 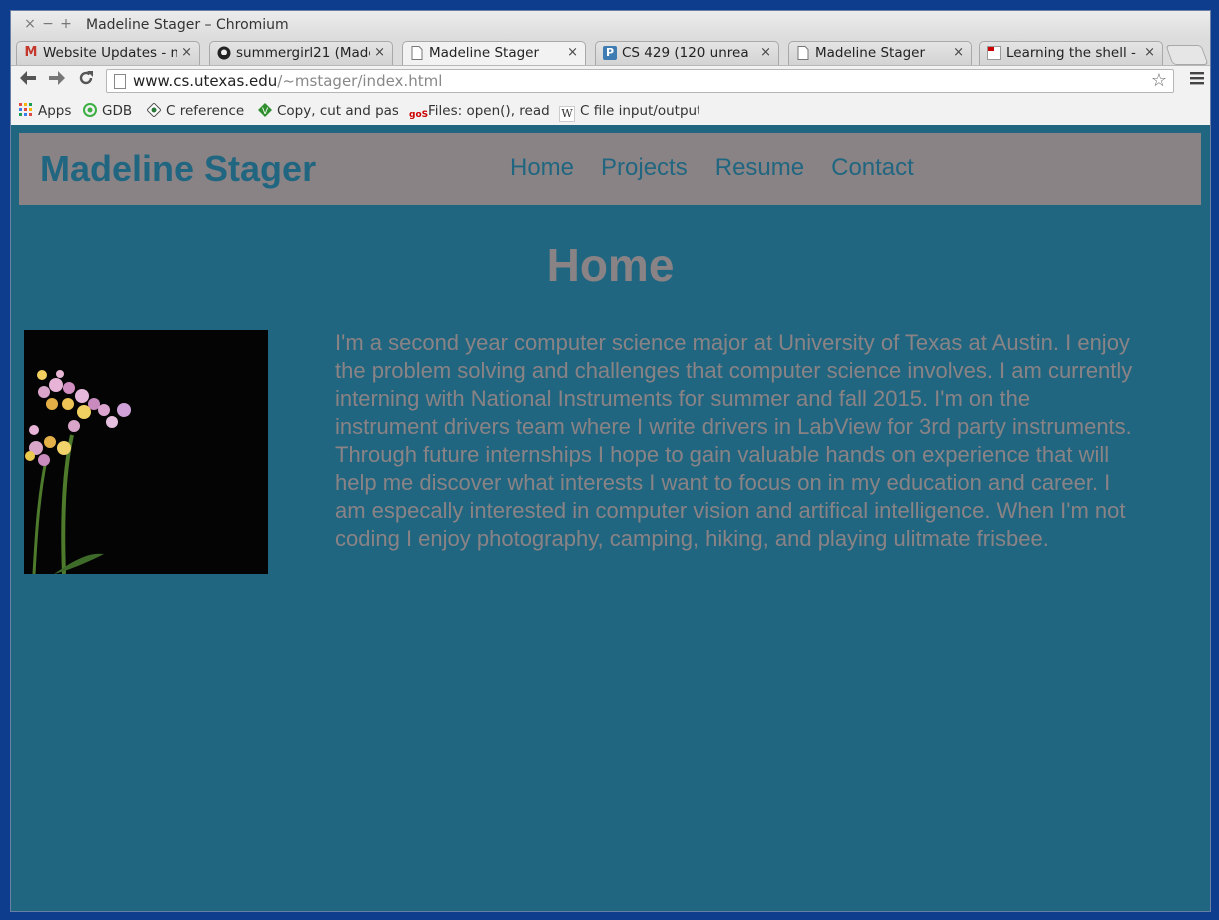 I want to click on menu-hamburger-icon, so click(x=1197, y=80).